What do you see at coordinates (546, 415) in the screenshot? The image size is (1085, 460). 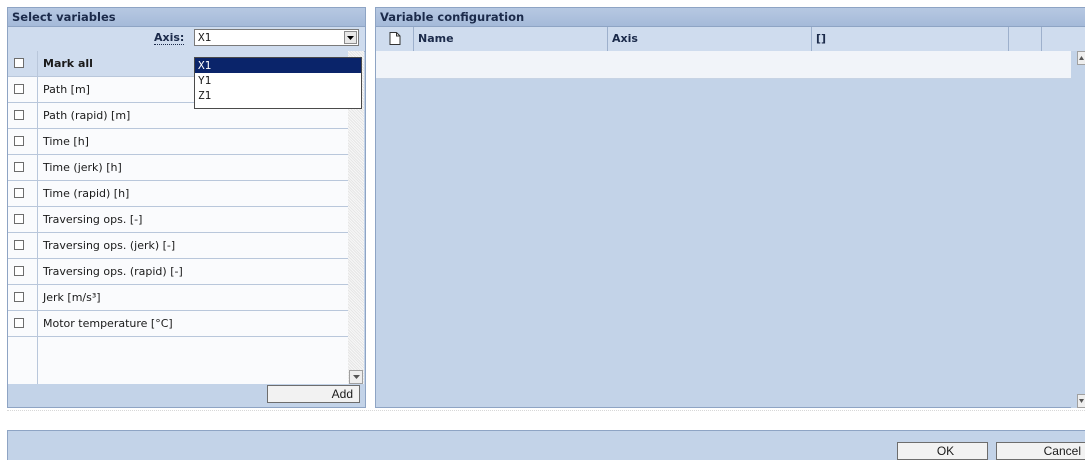 I see `divider` at bounding box center [546, 415].